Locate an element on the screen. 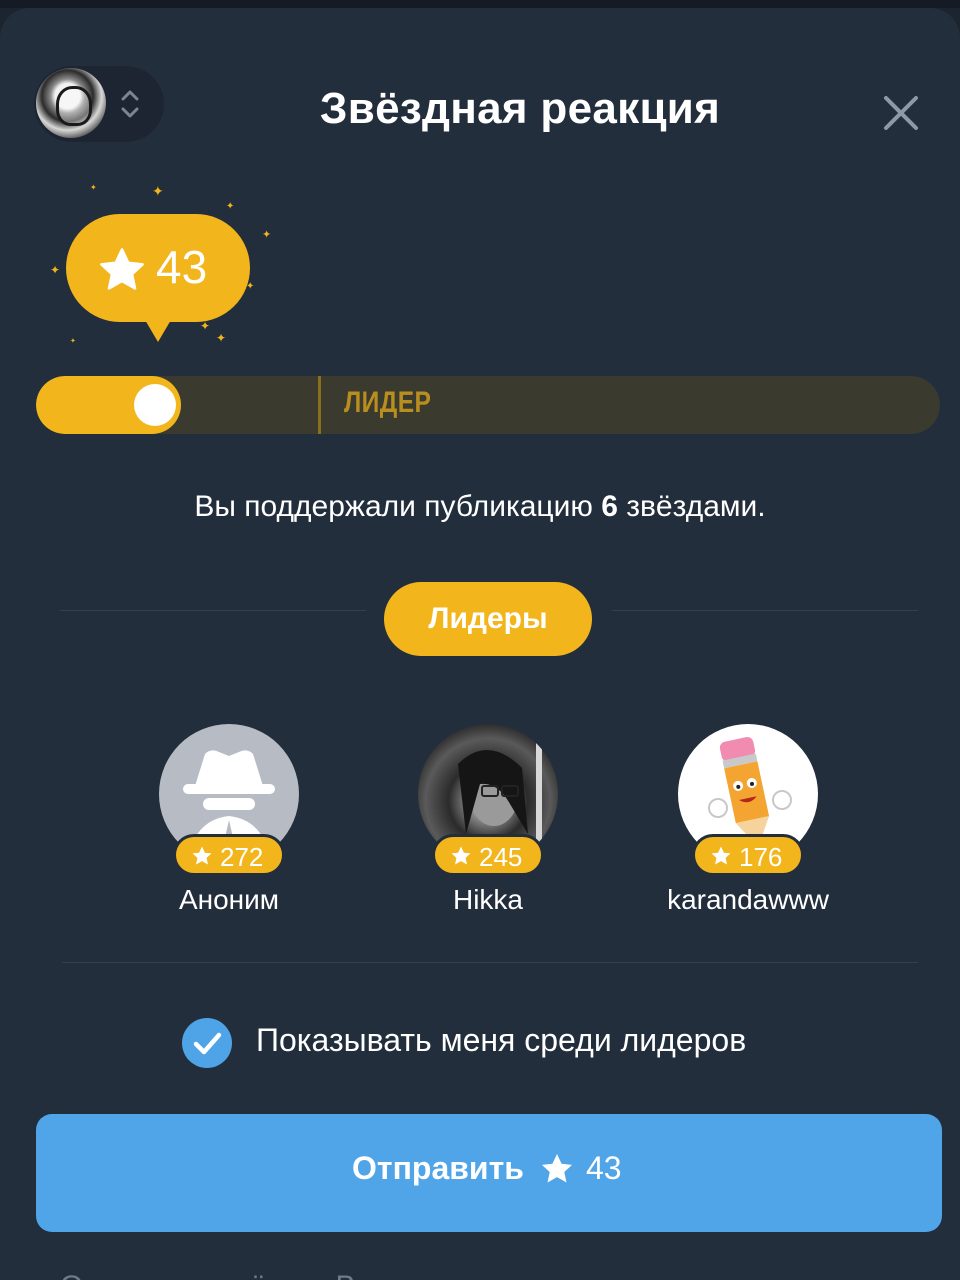 The image size is (960, 1280). star-count: 245 is located at coordinates (501, 857).